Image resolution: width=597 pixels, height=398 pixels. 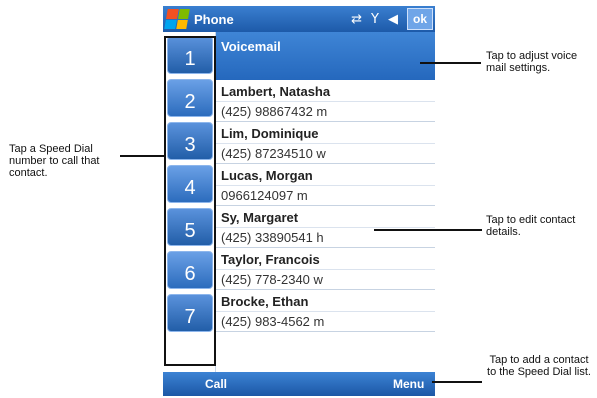 What do you see at coordinates (356, 19) in the screenshot?
I see `connectivity-icon: ⇄` at bounding box center [356, 19].